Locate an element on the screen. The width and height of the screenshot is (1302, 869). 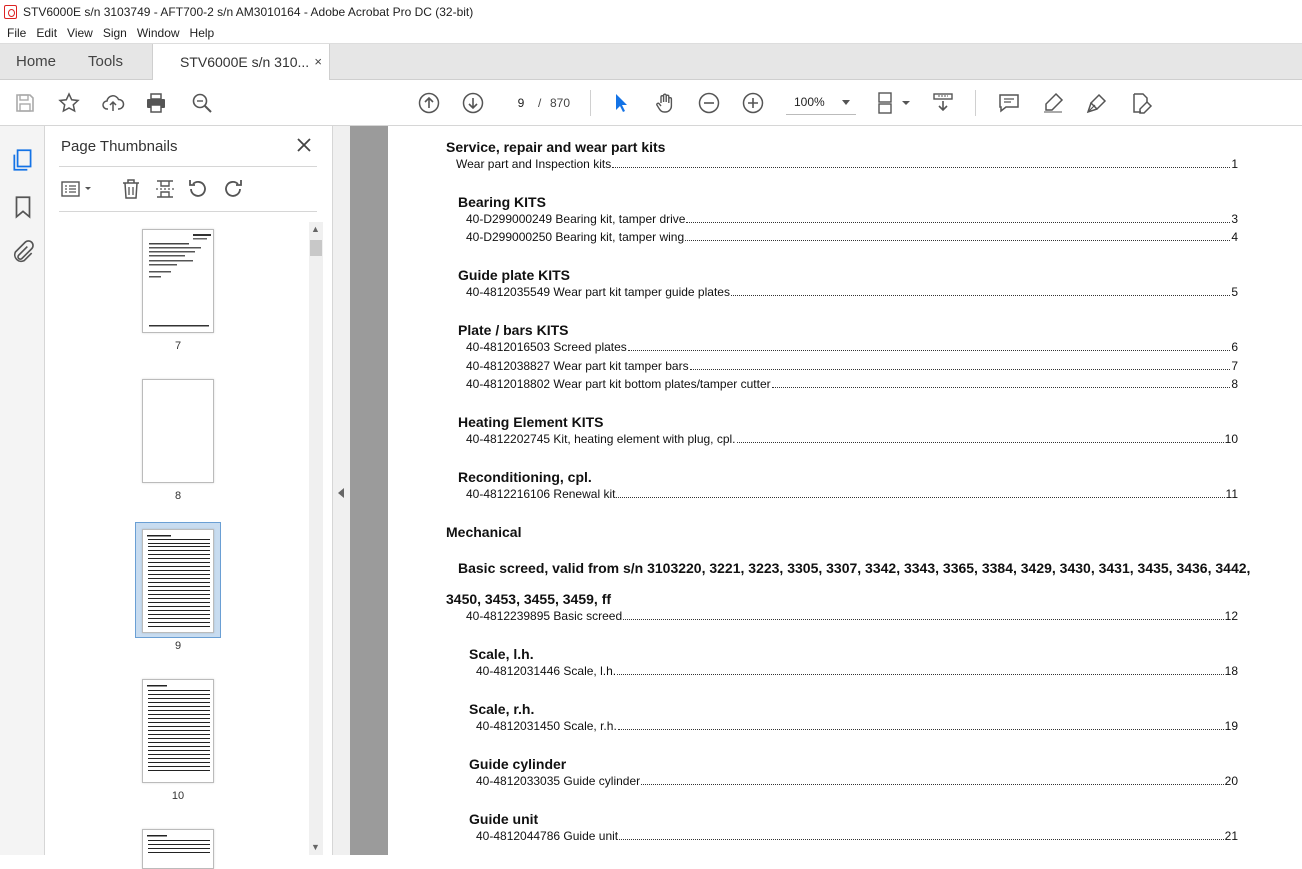
toc-entry: Wear part and Inspection kits 1 is located at coordinates (847, 164).